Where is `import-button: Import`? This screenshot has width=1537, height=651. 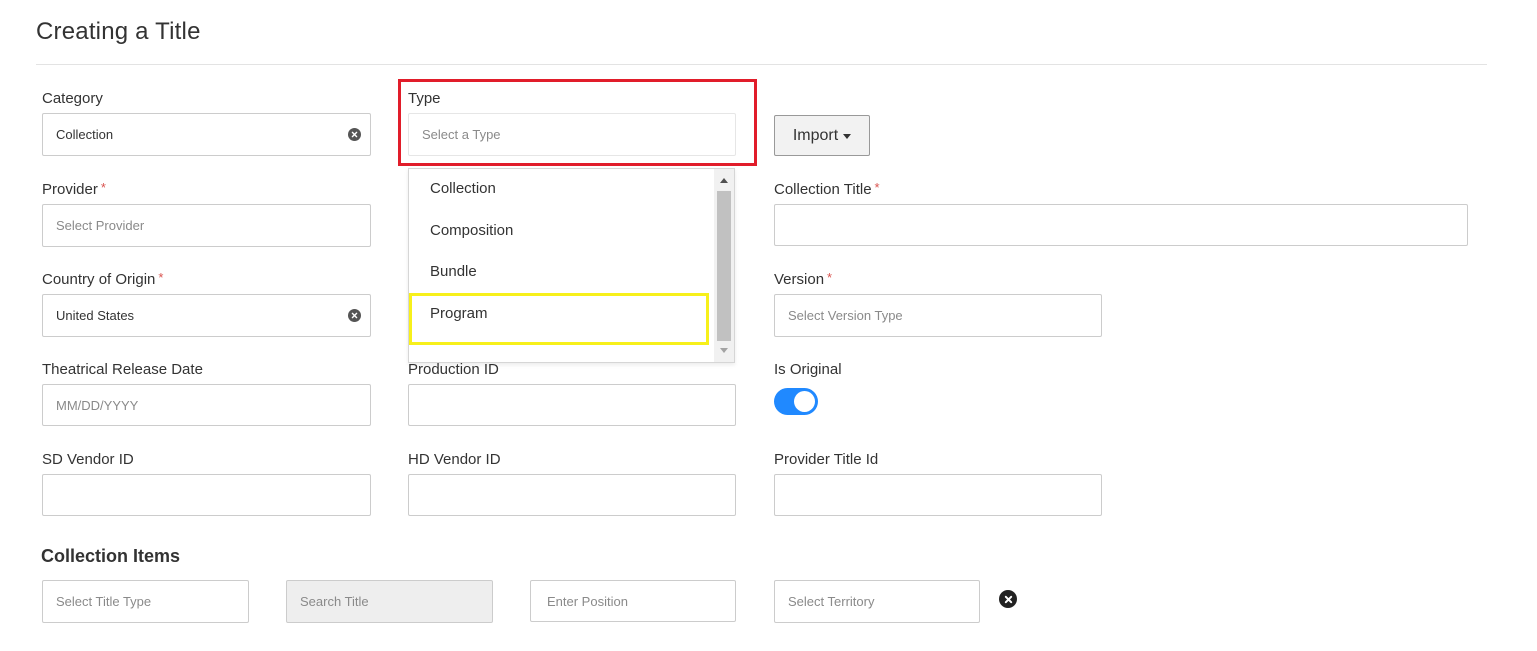
import-button: Import is located at coordinates (822, 135).